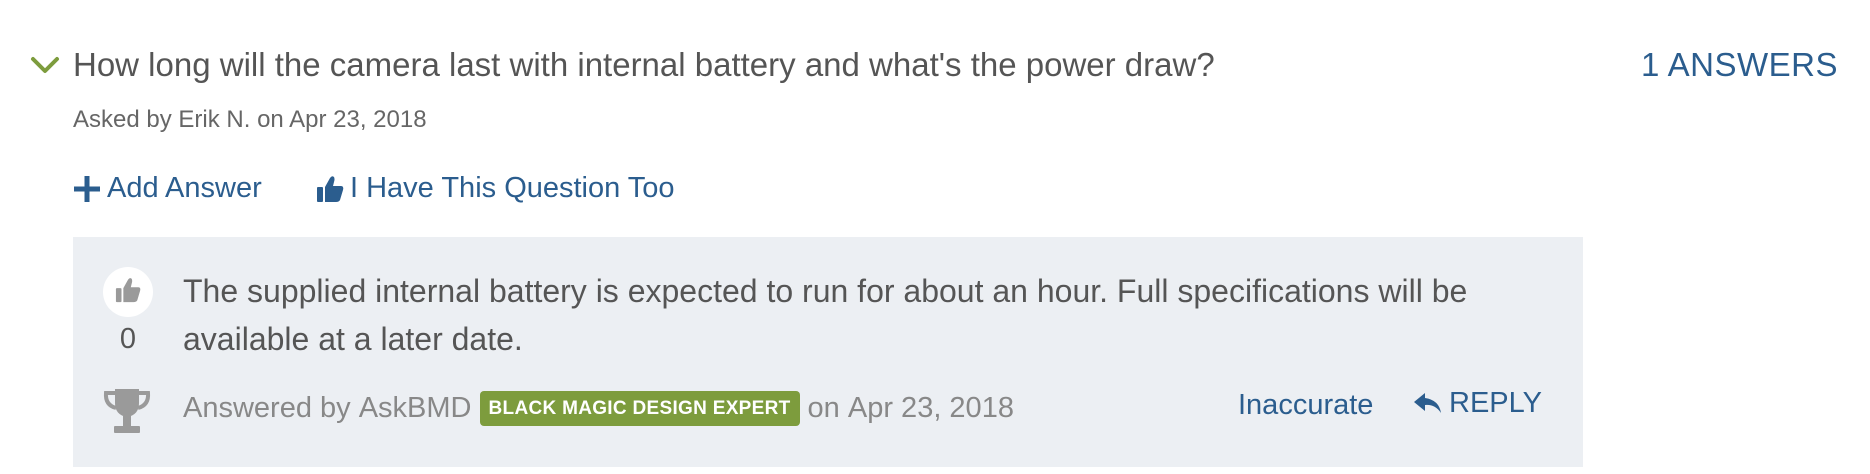 The height and width of the screenshot is (474, 1870). What do you see at coordinates (270, 119) in the screenshot?
I see `asked-on-prefix: on` at bounding box center [270, 119].